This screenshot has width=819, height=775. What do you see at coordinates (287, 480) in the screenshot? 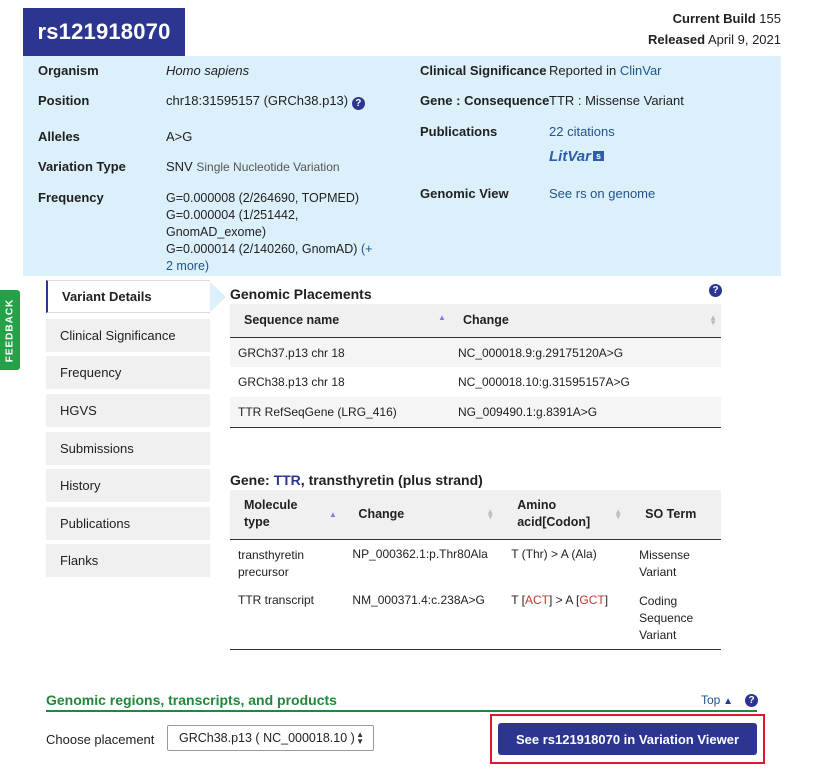
I see `ttr-gene-link: TTR` at bounding box center [287, 480].